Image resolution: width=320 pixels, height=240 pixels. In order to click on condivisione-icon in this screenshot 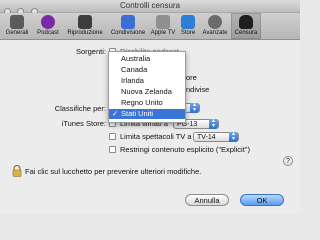, I will do `click(128, 22)`.